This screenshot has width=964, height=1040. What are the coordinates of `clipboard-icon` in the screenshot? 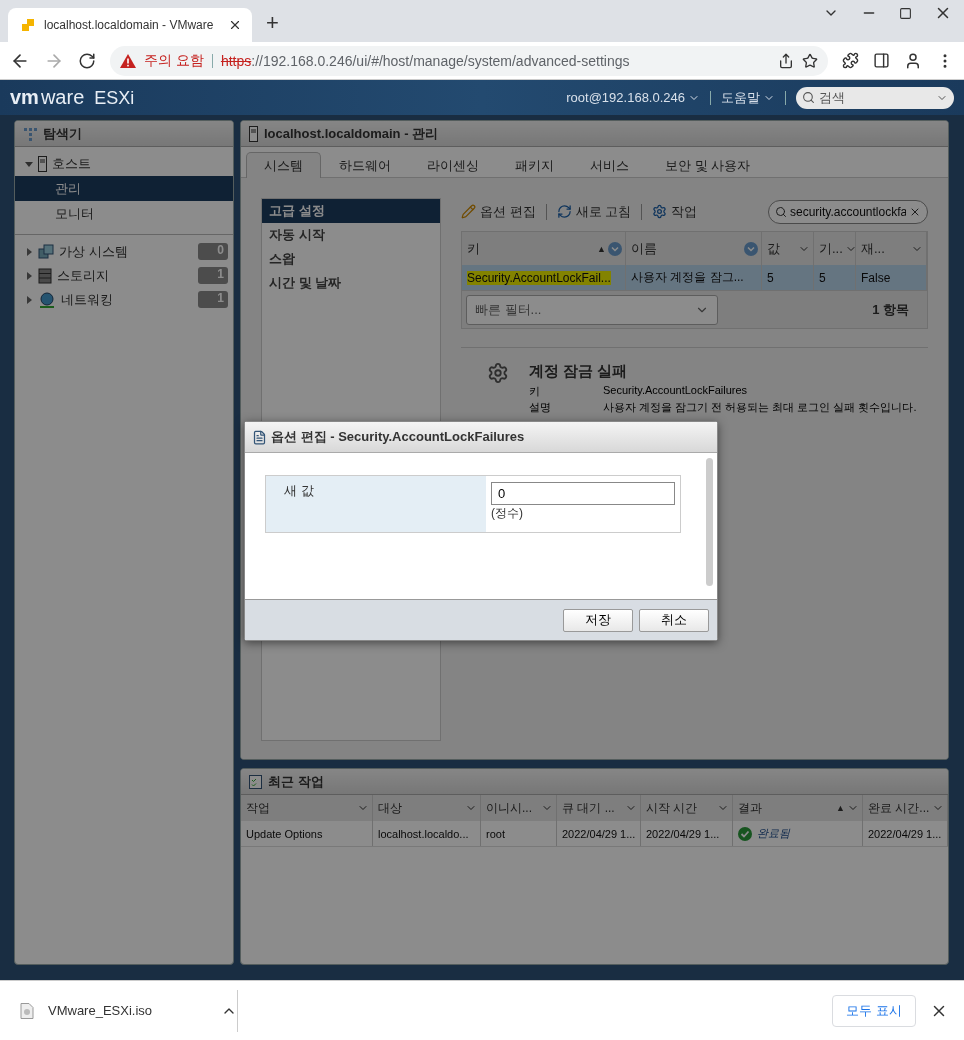 It's located at (255, 781).